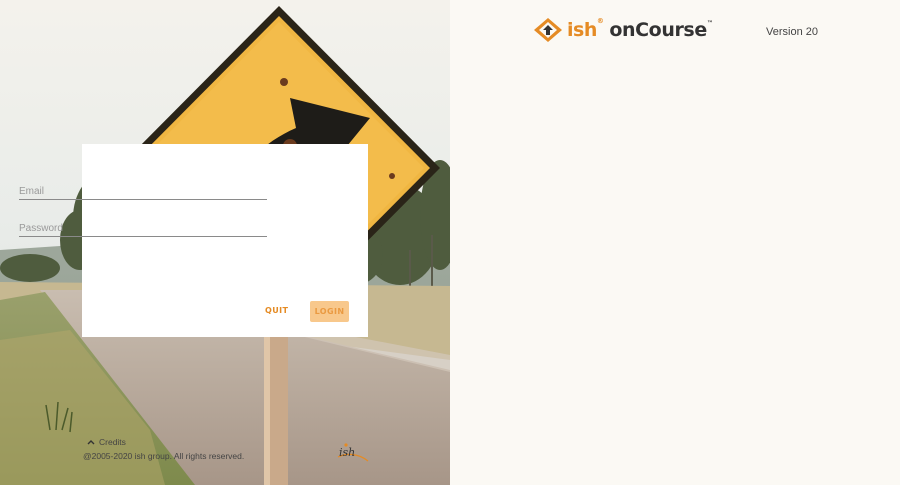 The height and width of the screenshot is (485, 900). Describe the element at coordinates (661, 30) in the screenshot. I see `brand-product-name: onCourse™` at that location.